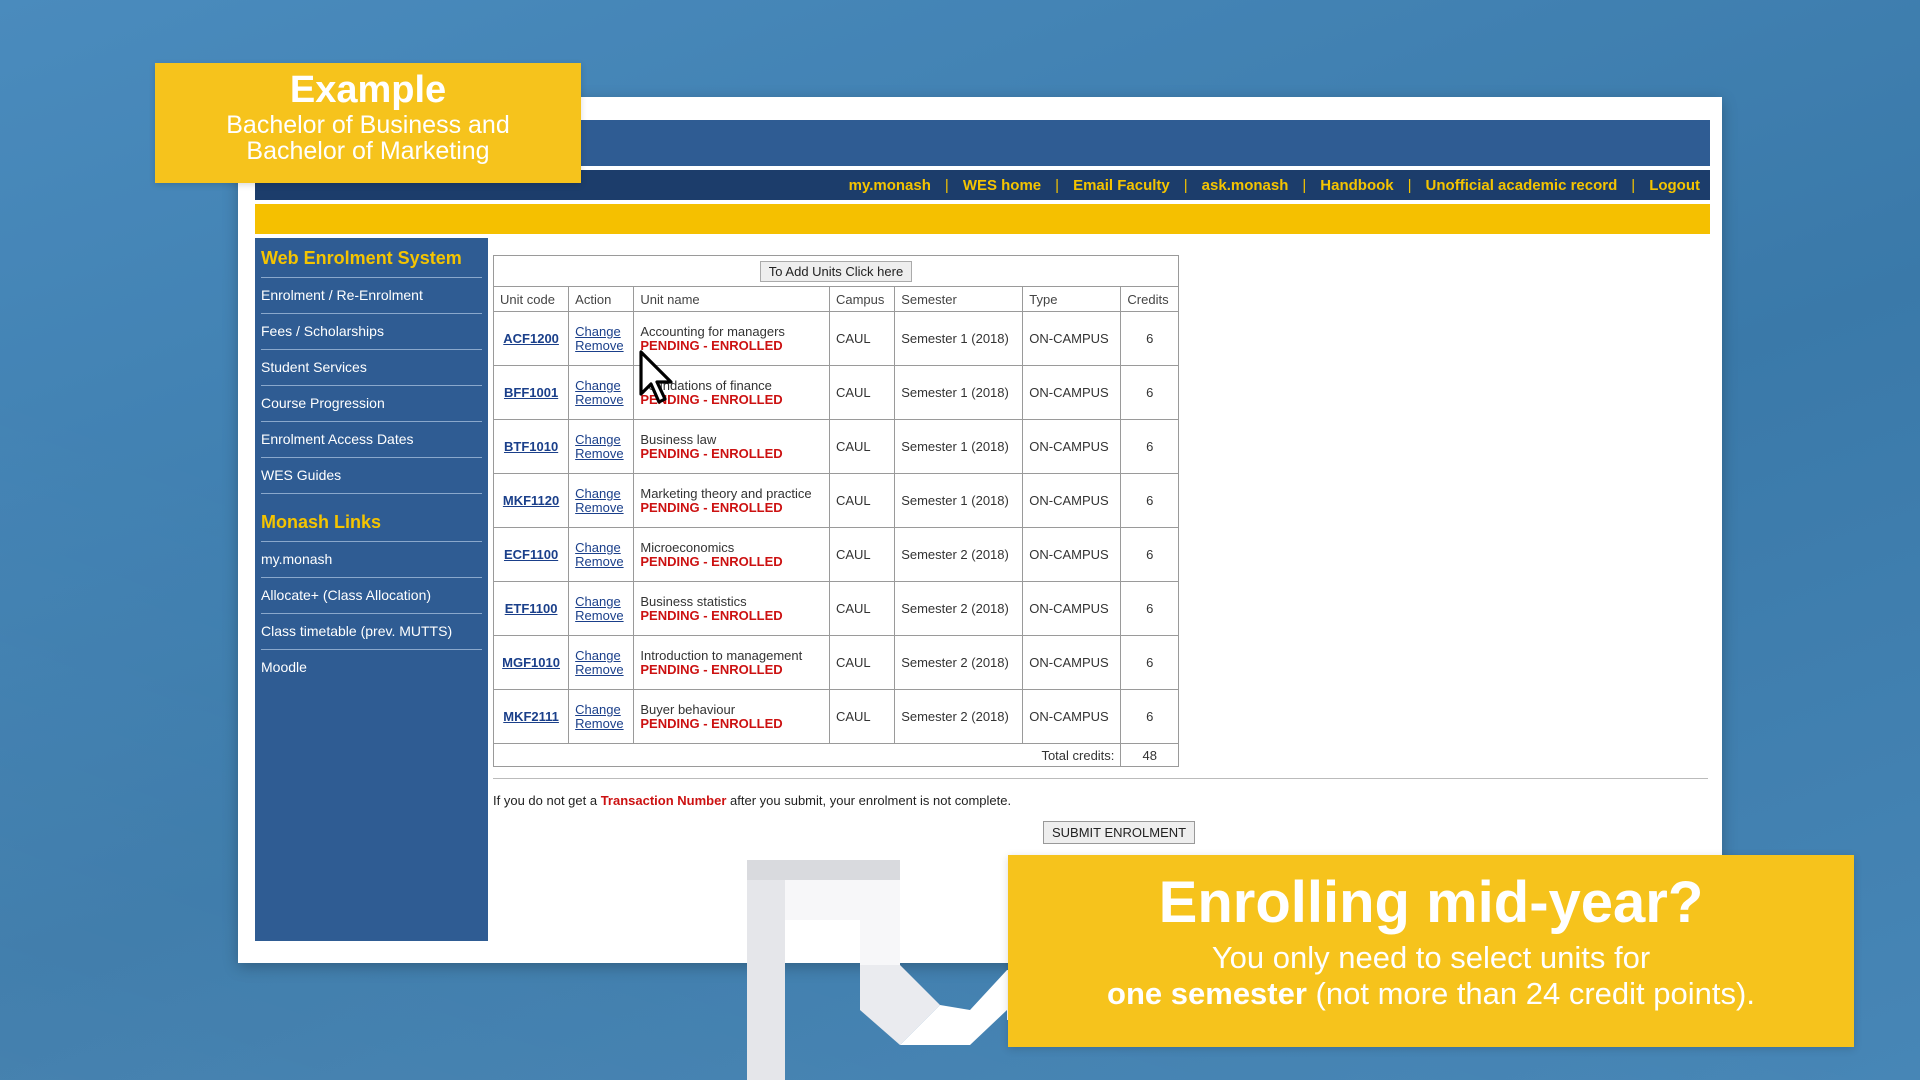 The width and height of the screenshot is (1920, 1080). What do you see at coordinates (862, 299) in the screenshot?
I see `column-header-campus: Campus` at bounding box center [862, 299].